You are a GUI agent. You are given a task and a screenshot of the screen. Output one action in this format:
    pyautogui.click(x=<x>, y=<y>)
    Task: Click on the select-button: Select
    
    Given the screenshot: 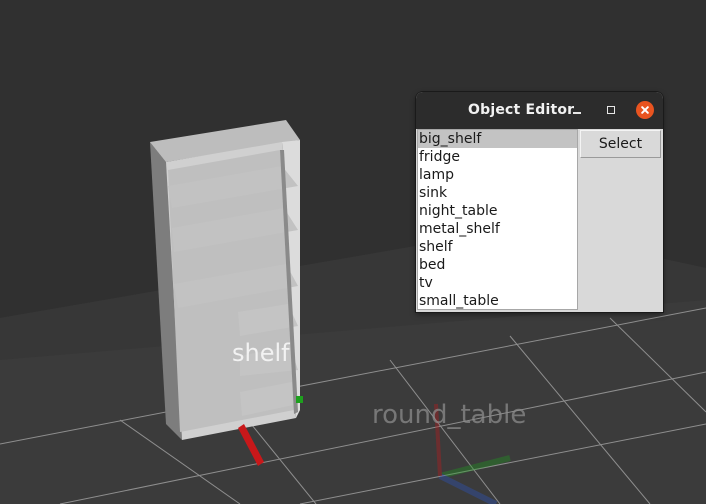 What is the action you would take?
    pyautogui.click(x=620, y=144)
    